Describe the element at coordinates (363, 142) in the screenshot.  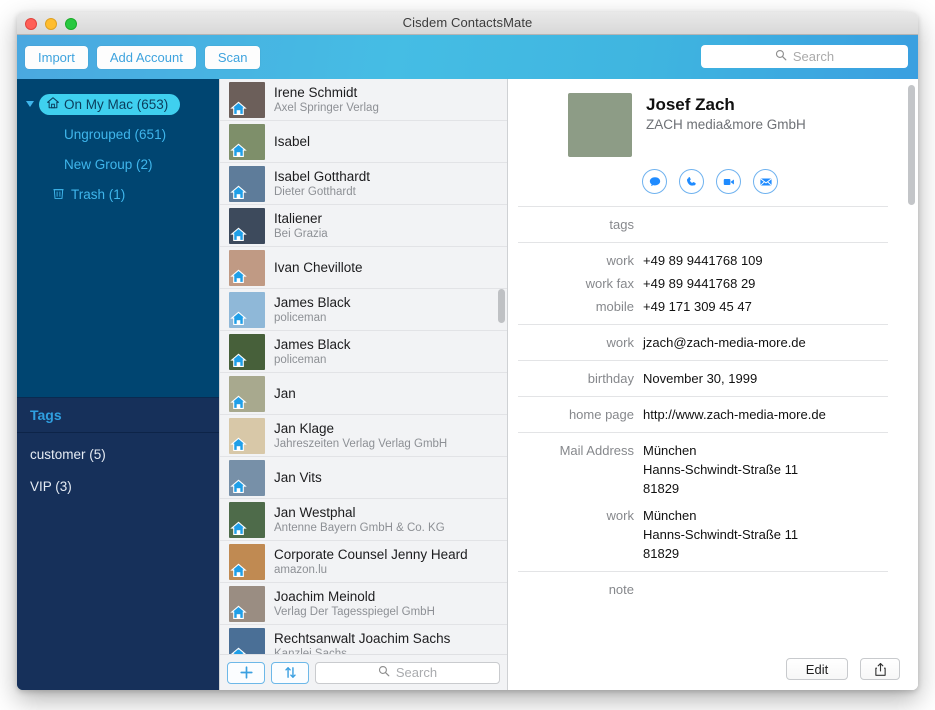
I see `contact-list-item: Isabel` at that location.